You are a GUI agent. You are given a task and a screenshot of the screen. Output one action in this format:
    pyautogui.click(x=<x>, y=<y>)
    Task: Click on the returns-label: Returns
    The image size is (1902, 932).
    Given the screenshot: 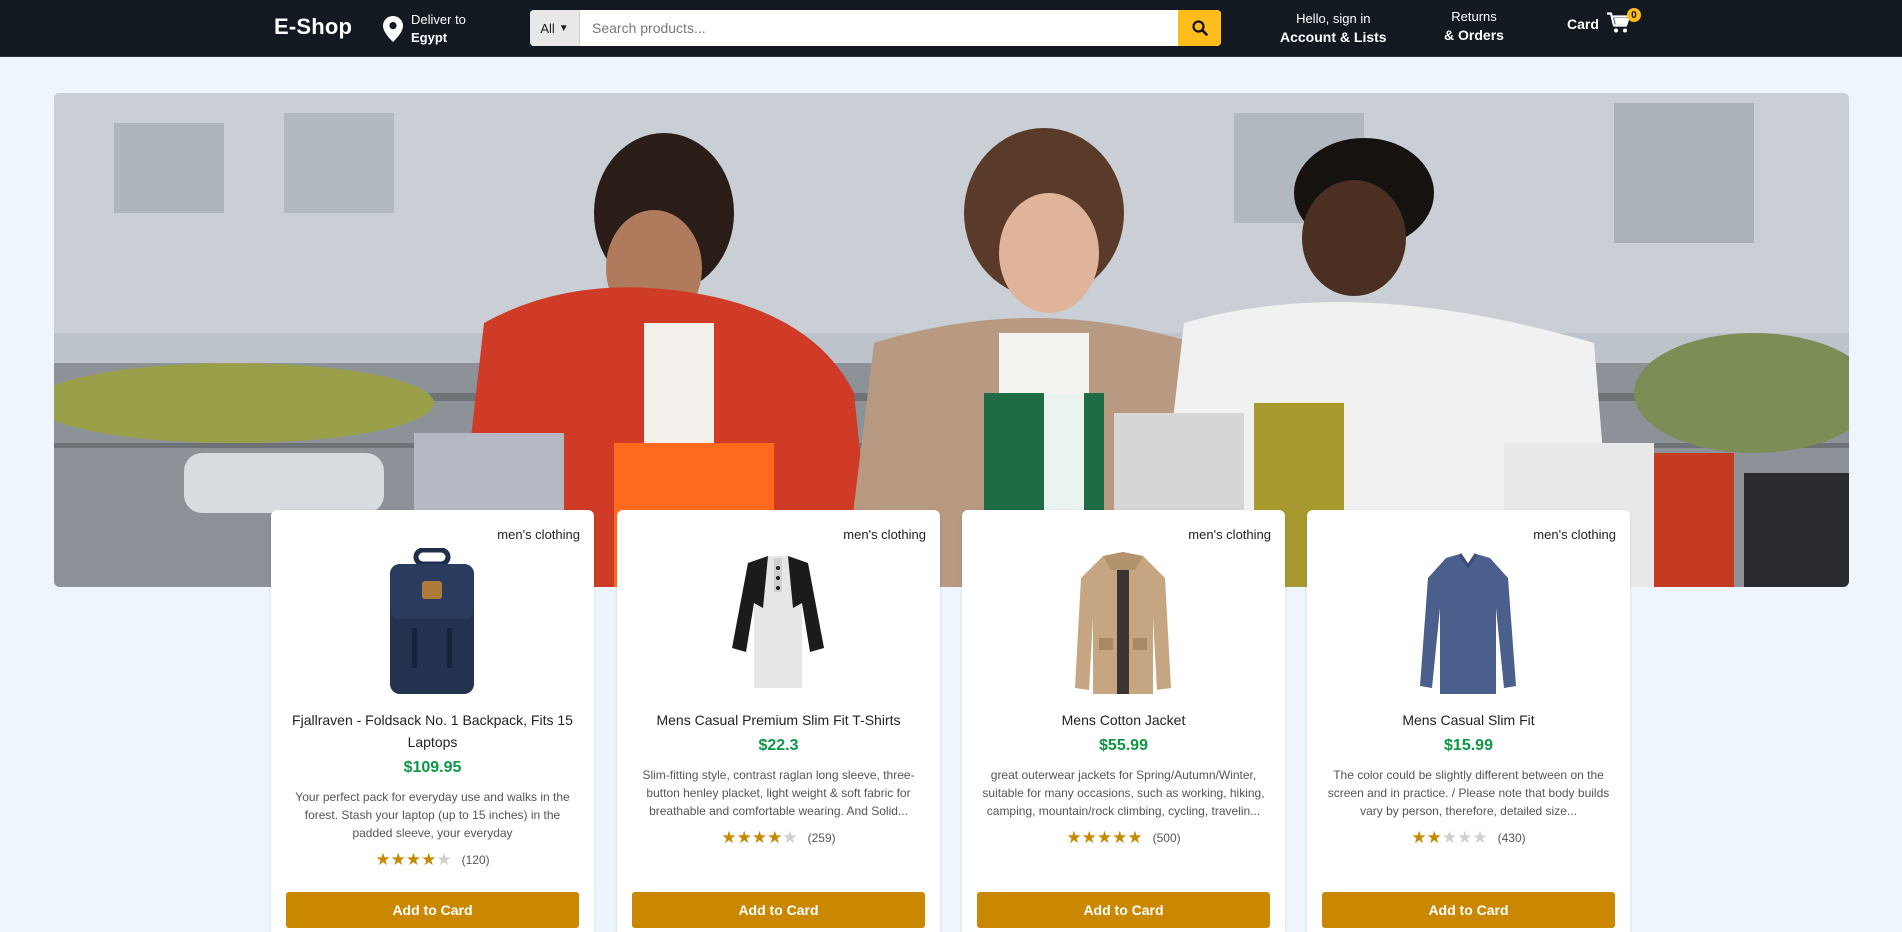 What is the action you would take?
    pyautogui.click(x=1474, y=16)
    